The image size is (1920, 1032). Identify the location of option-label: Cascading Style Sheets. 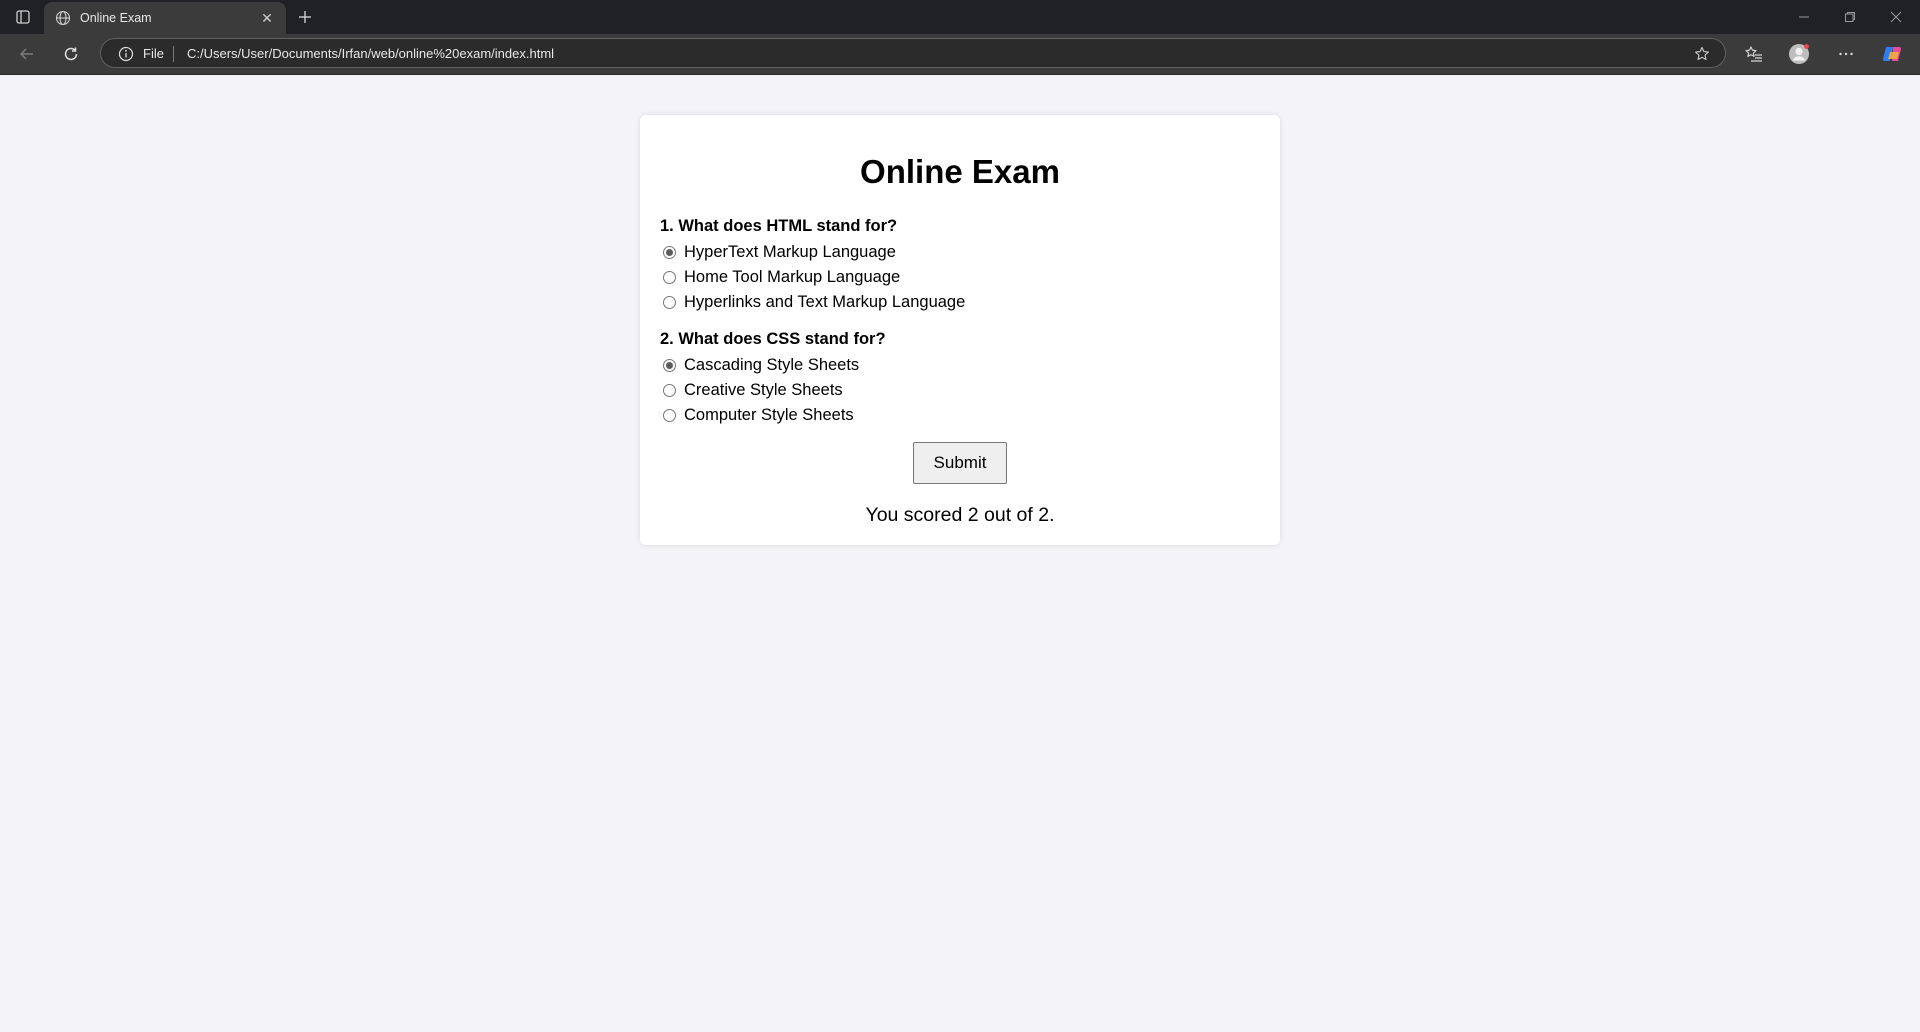
(772, 365).